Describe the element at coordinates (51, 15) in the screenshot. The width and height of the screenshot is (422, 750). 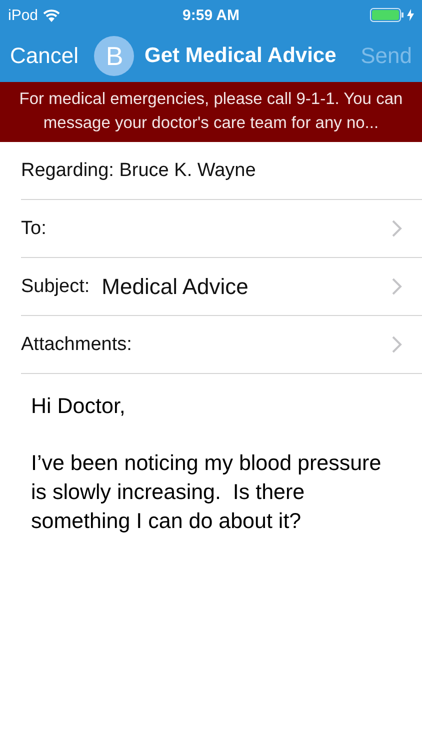
I see `wifi-icon` at that location.